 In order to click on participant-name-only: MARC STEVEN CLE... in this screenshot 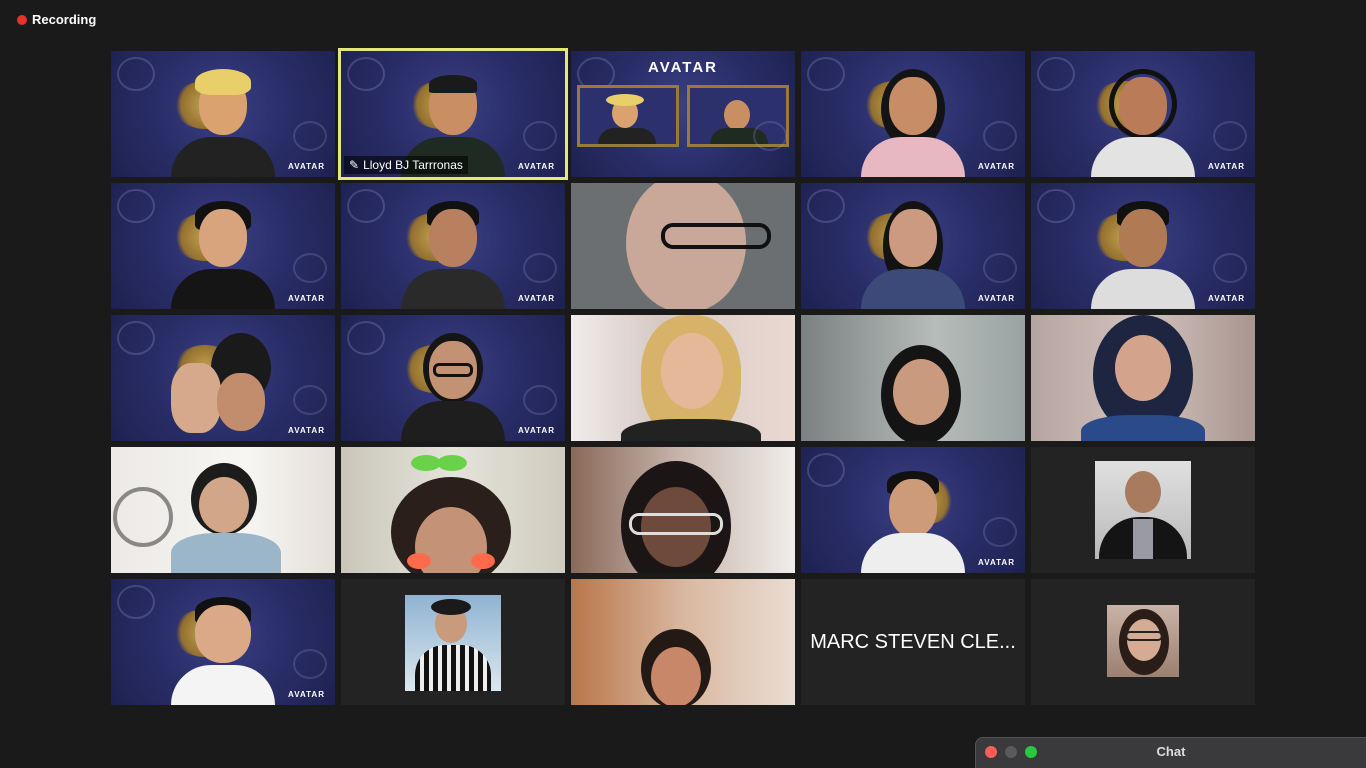, I will do `click(913, 641)`.